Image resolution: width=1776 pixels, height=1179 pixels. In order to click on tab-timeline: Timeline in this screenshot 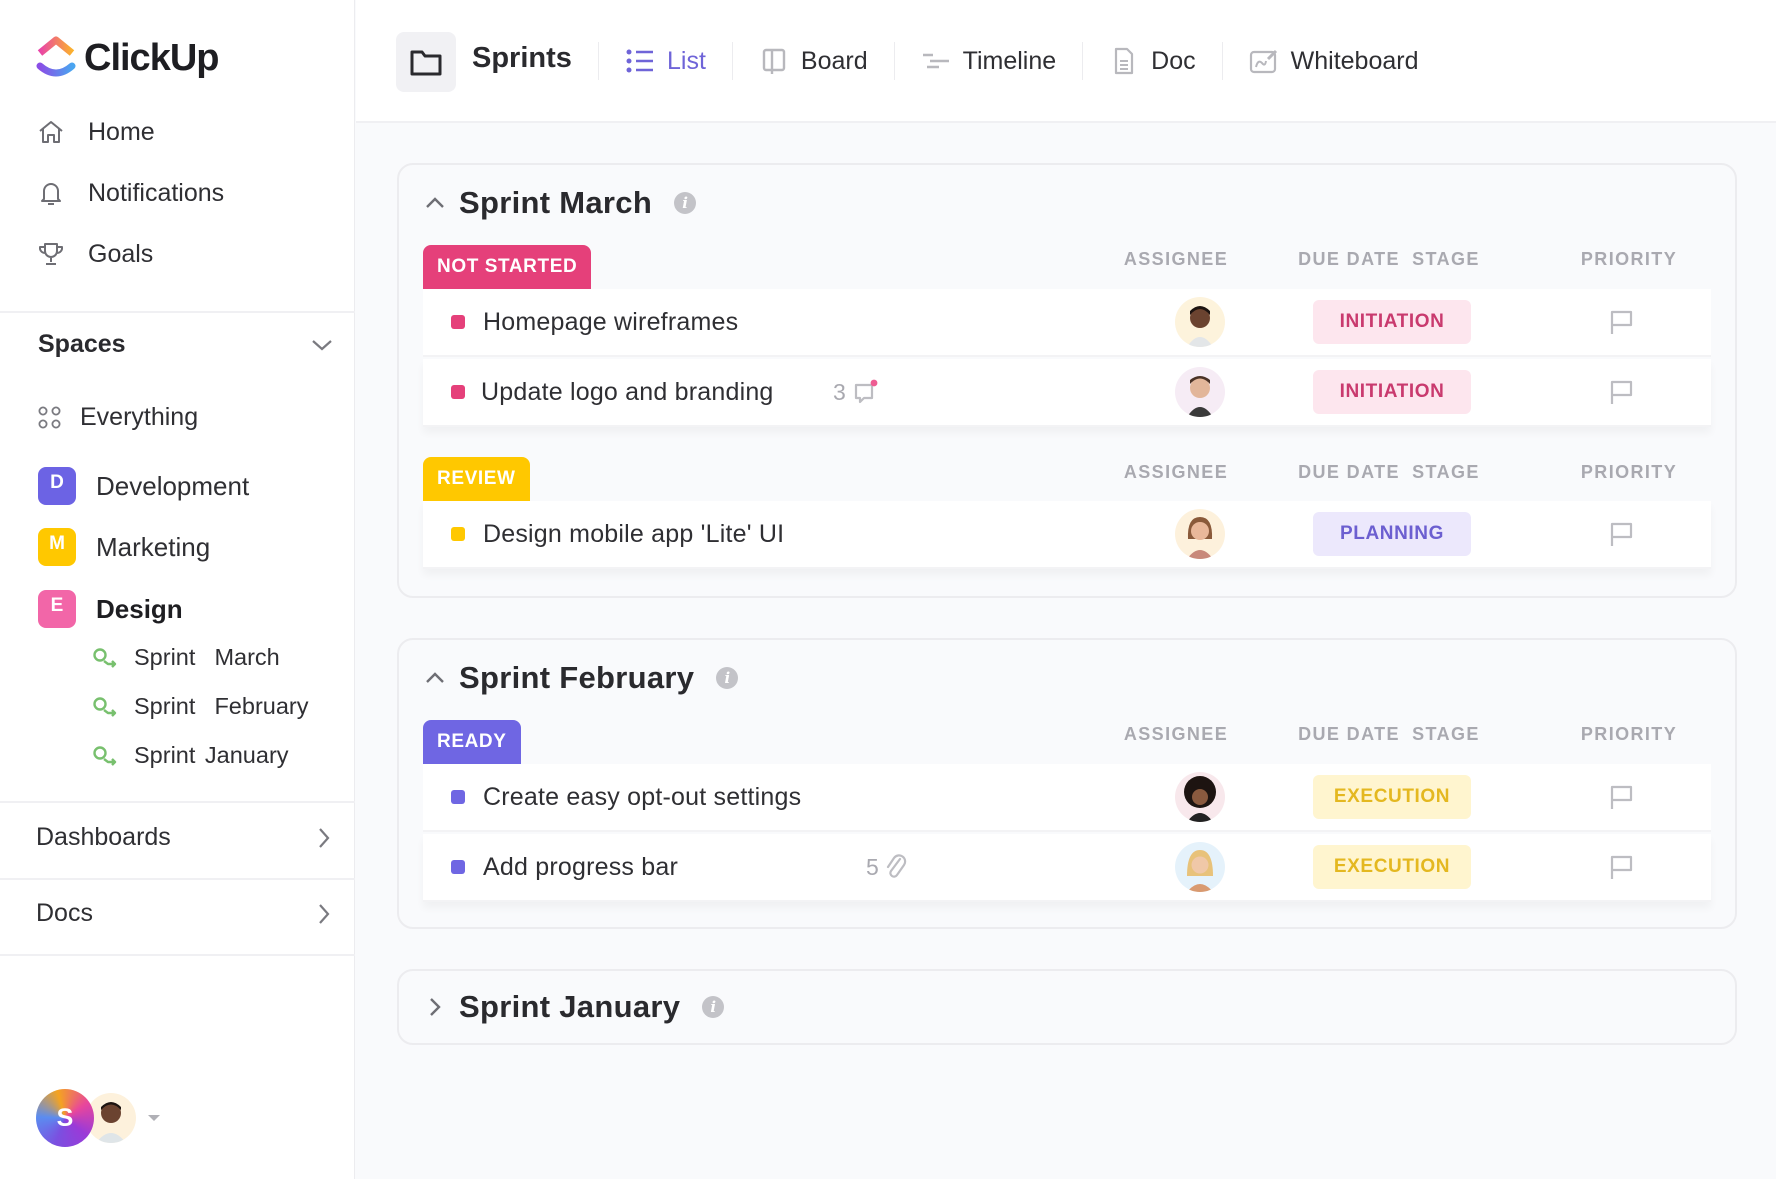, I will do `click(989, 61)`.